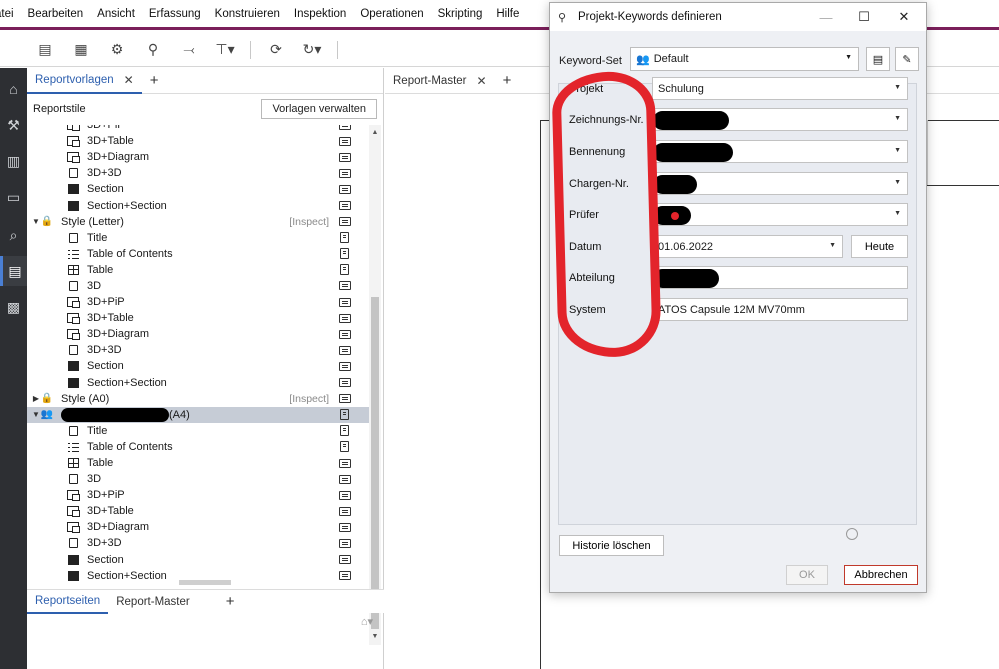 The width and height of the screenshot is (999, 669). I want to click on text-field-7: ATOS Capsule 12M MV70mm, so click(780, 309).